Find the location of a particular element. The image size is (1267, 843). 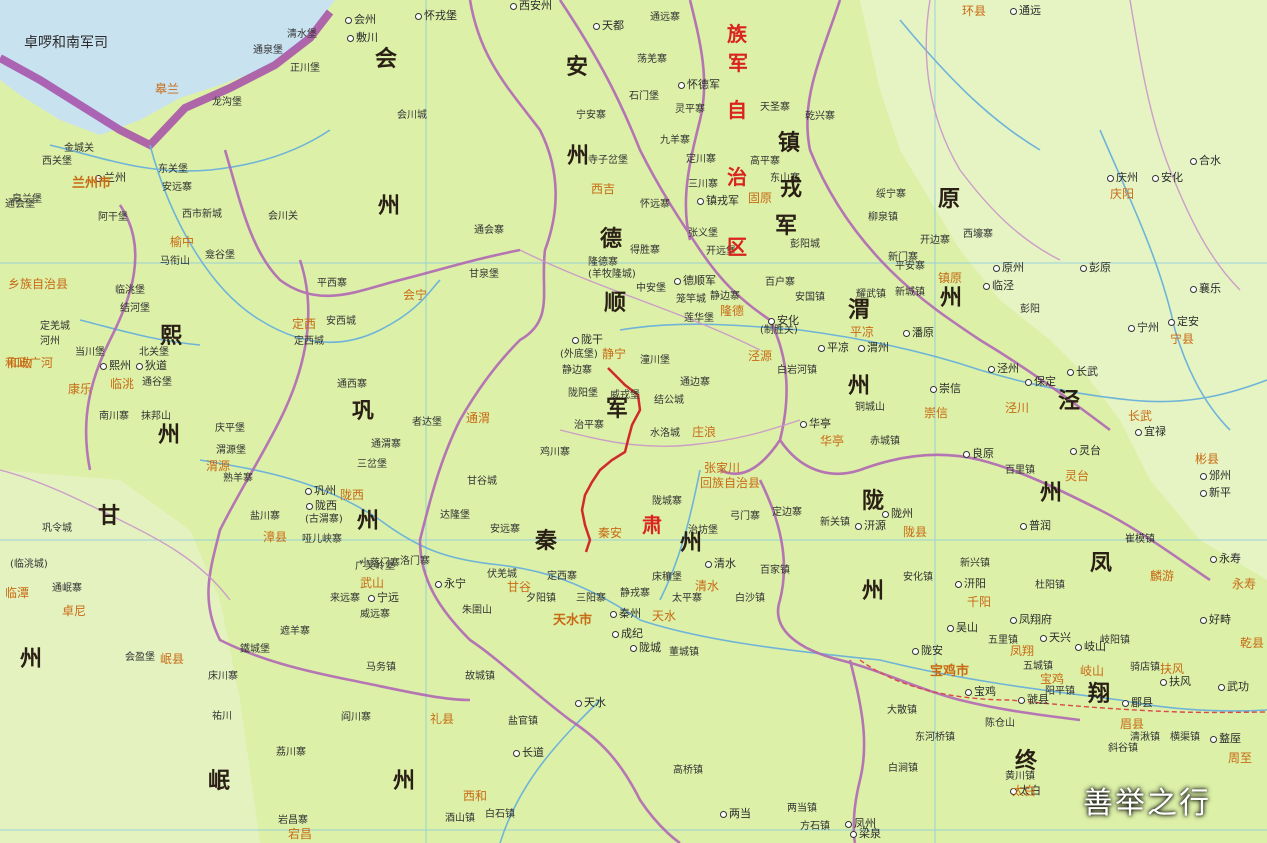

province-label-text: 会 is located at coordinates (386, 59).